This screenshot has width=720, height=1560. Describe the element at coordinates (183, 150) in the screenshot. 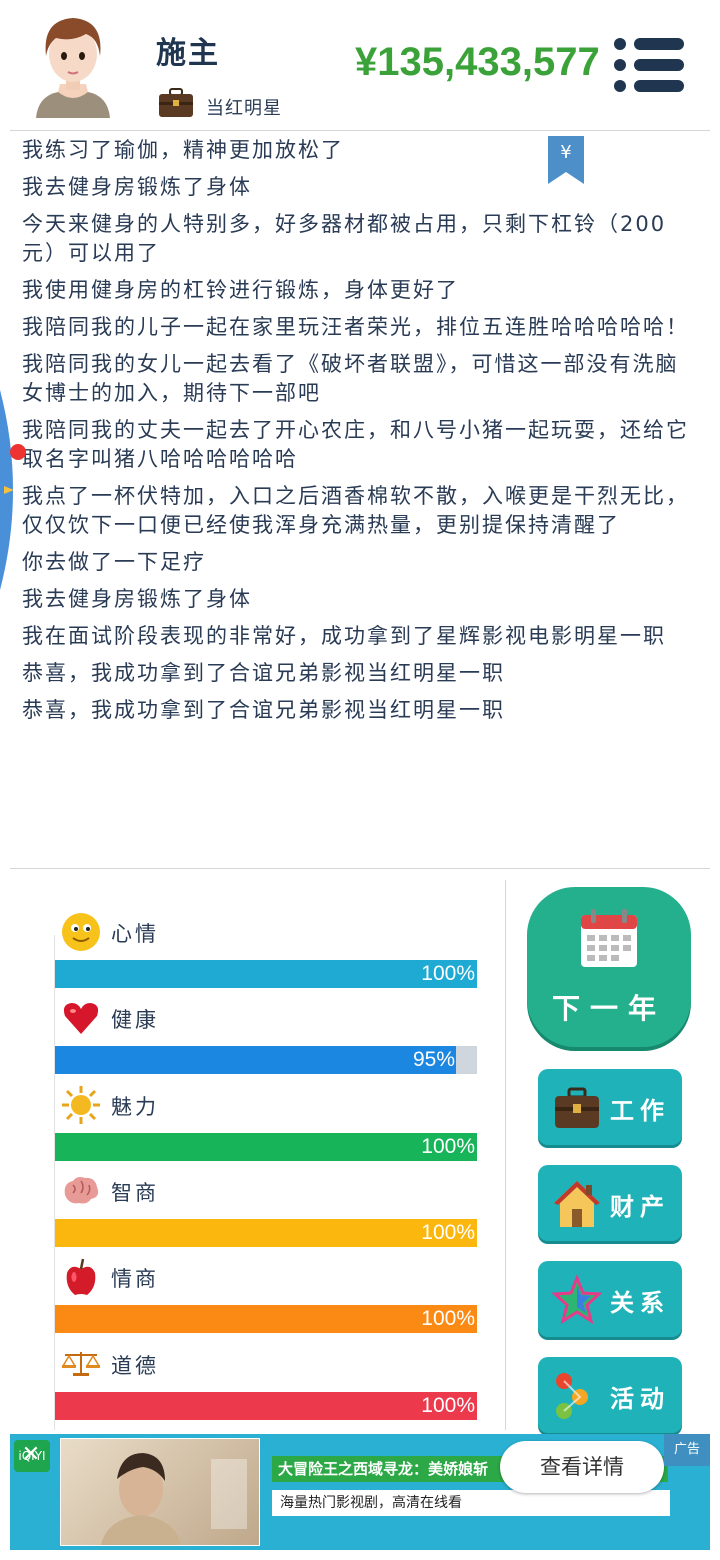

I see `log-line: 我练习了瑜伽，精神更加放松了` at that location.